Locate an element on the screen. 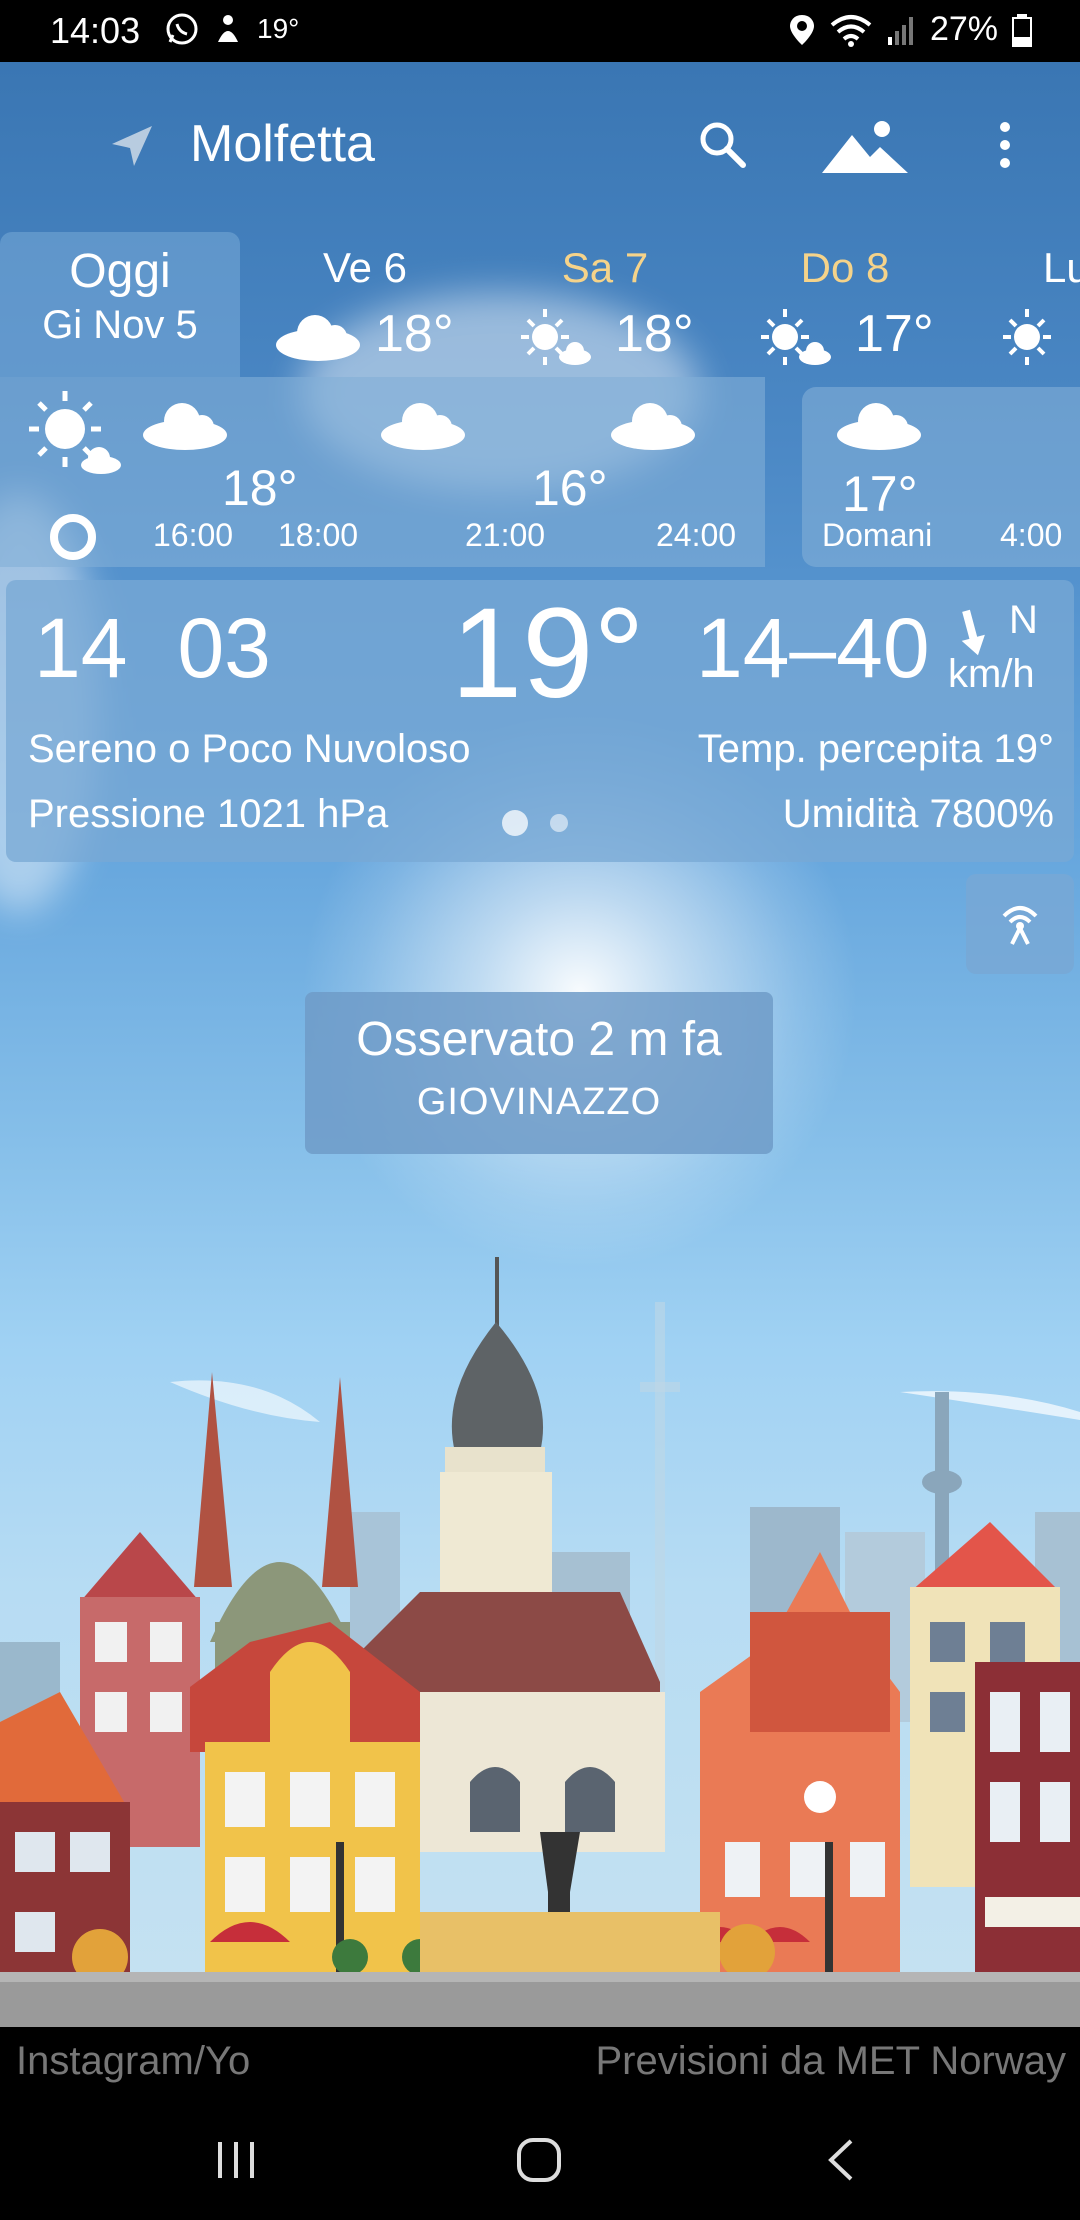 The height and width of the screenshot is (2220, 1080). today-date: Gi Nov 5 is located at coordinates (120, 325).